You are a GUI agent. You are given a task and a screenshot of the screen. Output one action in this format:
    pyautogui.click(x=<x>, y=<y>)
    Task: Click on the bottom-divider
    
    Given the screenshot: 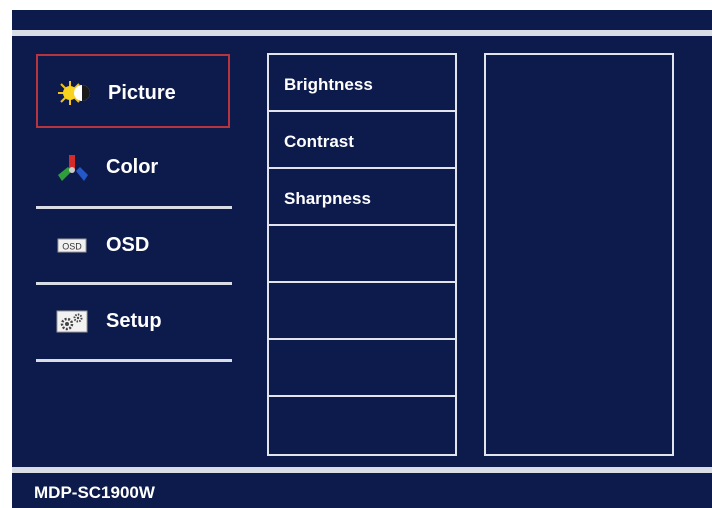 What is the action you would take?
    pyautogui.click(x=362, y=470)
    